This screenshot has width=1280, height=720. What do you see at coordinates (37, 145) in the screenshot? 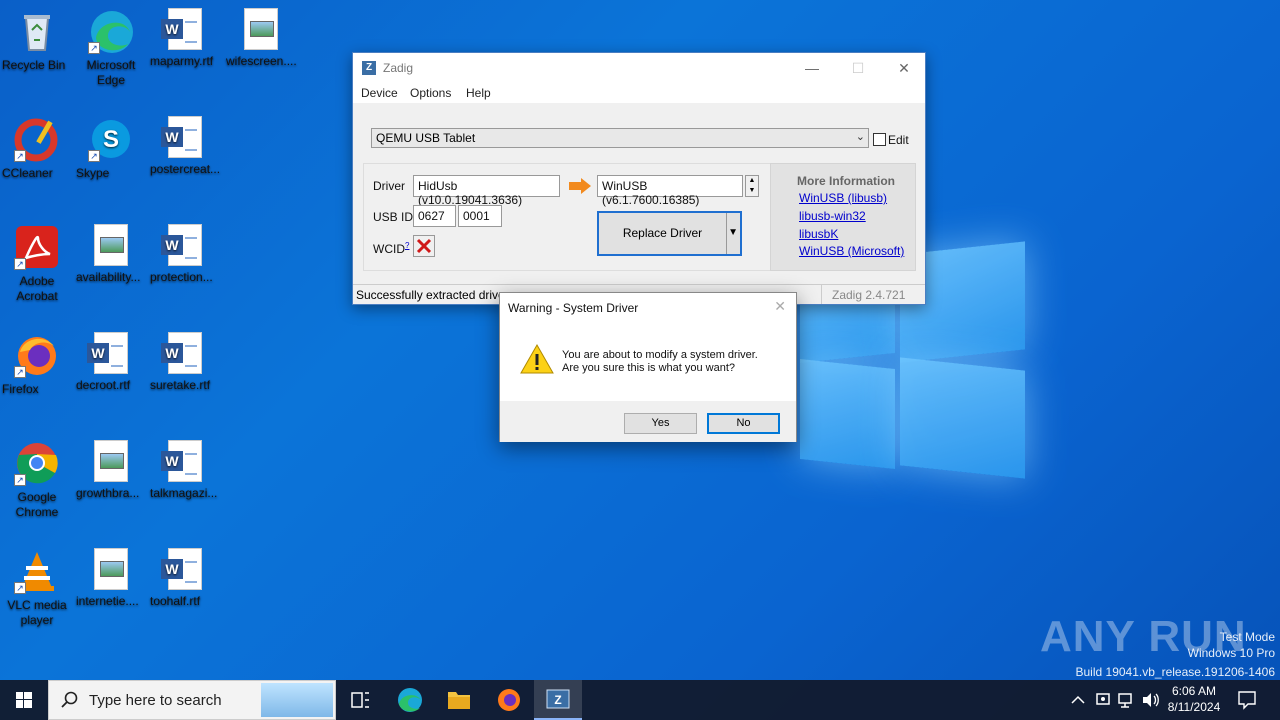
I see `desktop-icon-ccleaner: ↗ CCleaner` at bounding box center [37, 145].